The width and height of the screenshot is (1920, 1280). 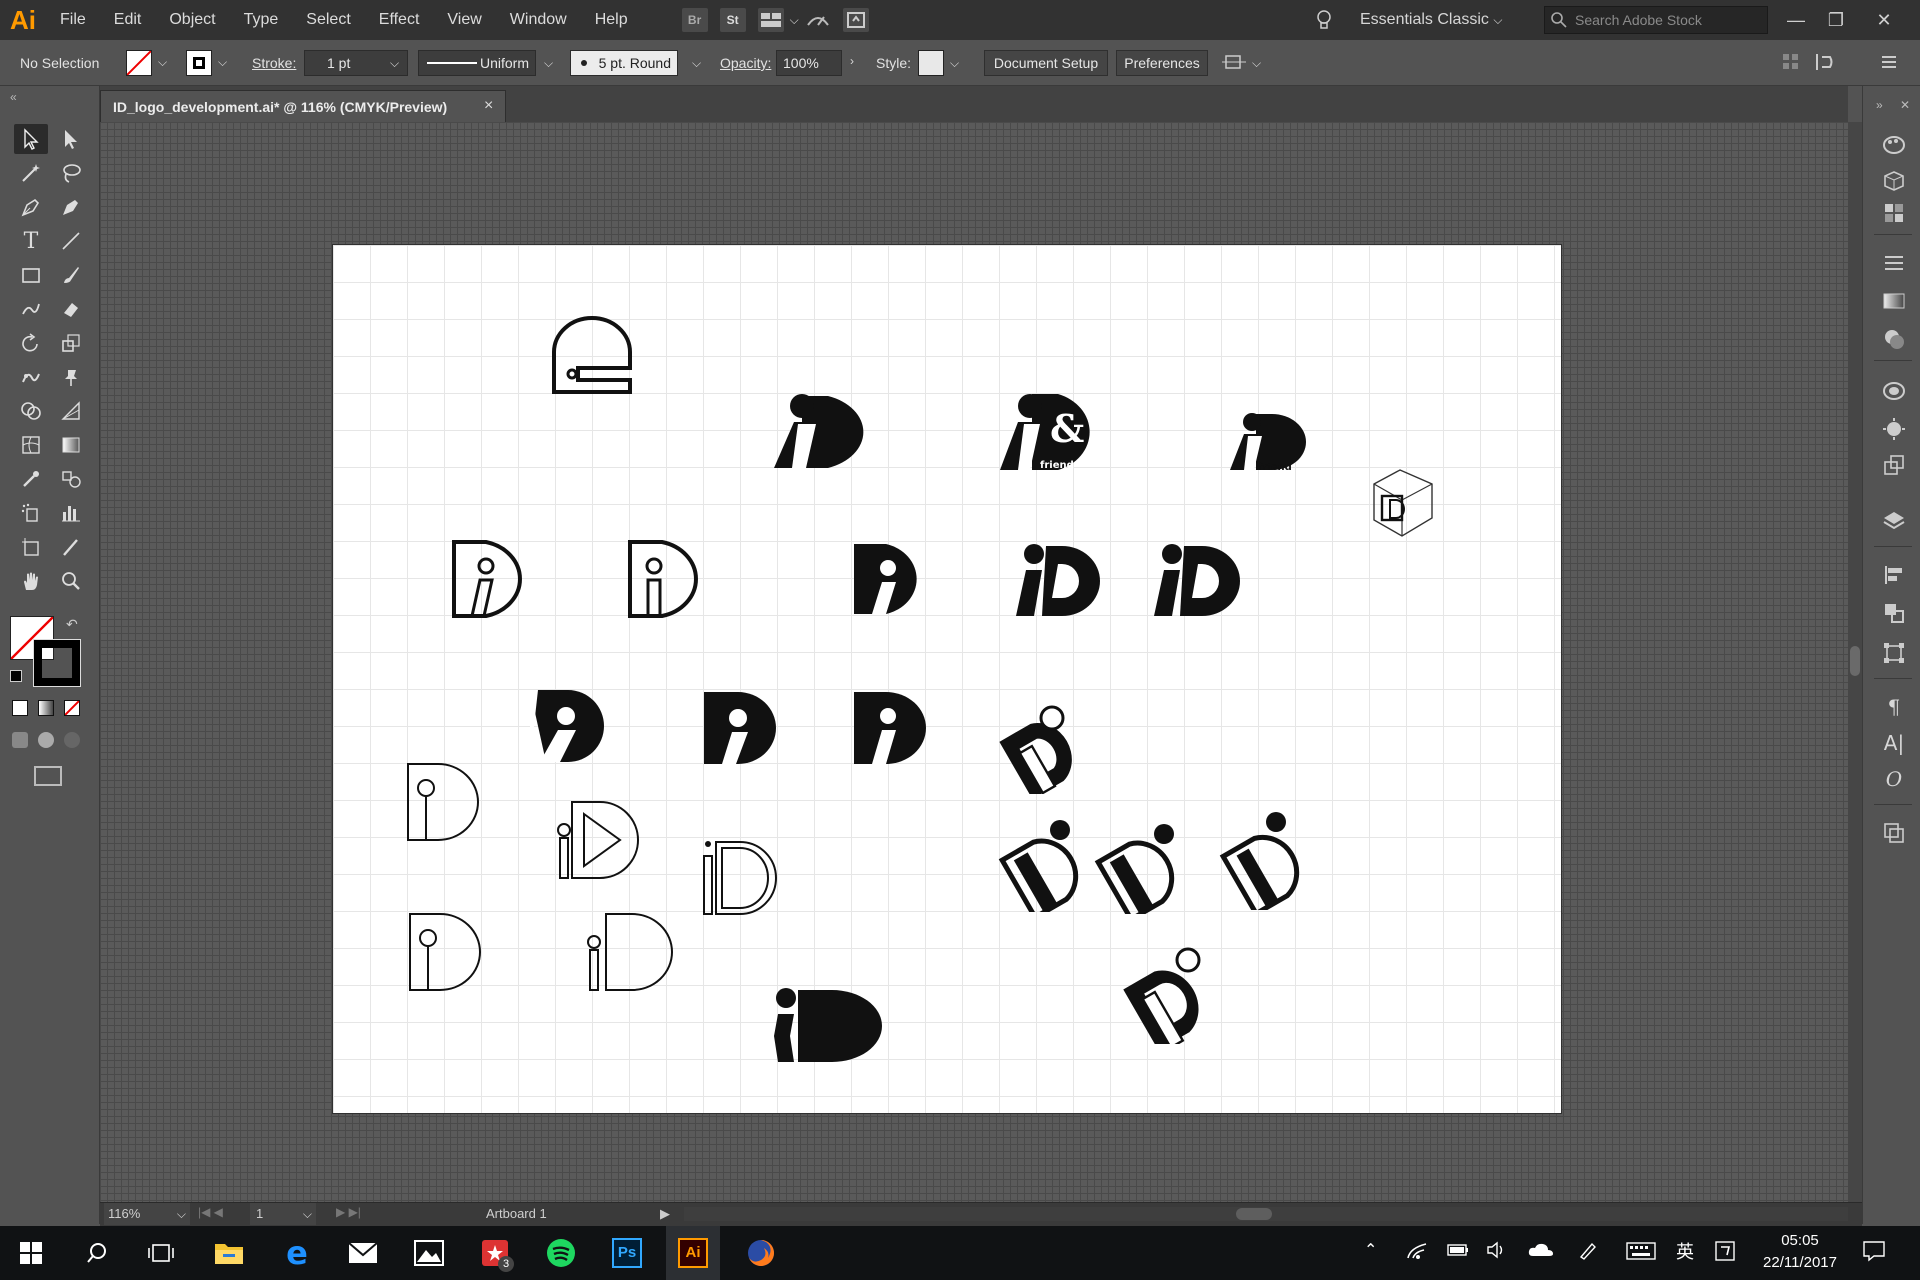 What do you see at coordinates (162, 62) in the screenshot?
I see `fill-dropdown-chevron-icon: ⌵` at bounding box center [162, 62].